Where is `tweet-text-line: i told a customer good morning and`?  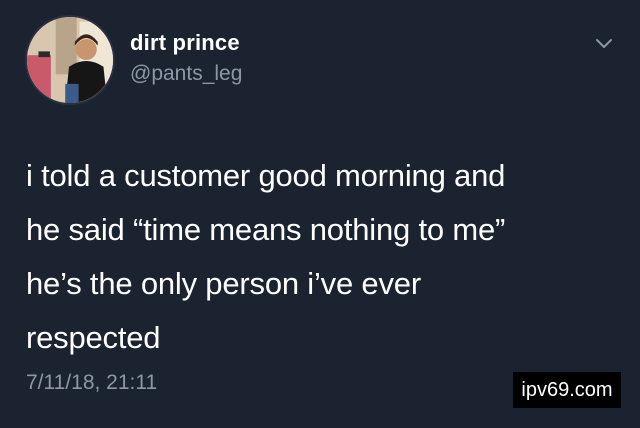
tweet-text-line: i told a customer good morning and is located at coordinates (266, 175).